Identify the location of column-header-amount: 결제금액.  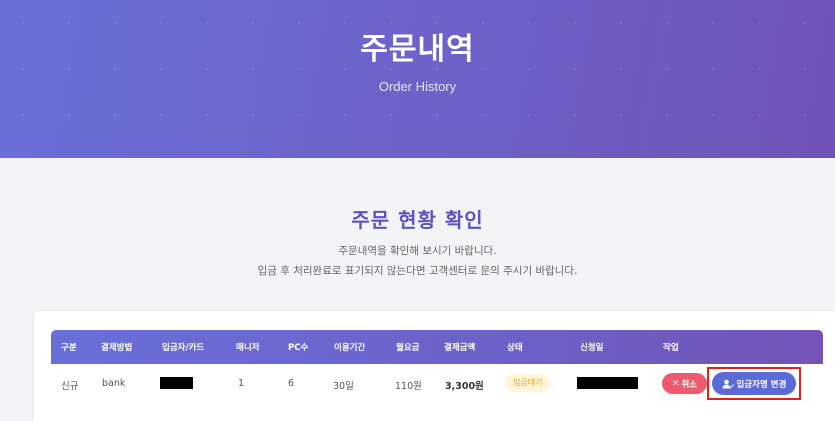
(460, 348).